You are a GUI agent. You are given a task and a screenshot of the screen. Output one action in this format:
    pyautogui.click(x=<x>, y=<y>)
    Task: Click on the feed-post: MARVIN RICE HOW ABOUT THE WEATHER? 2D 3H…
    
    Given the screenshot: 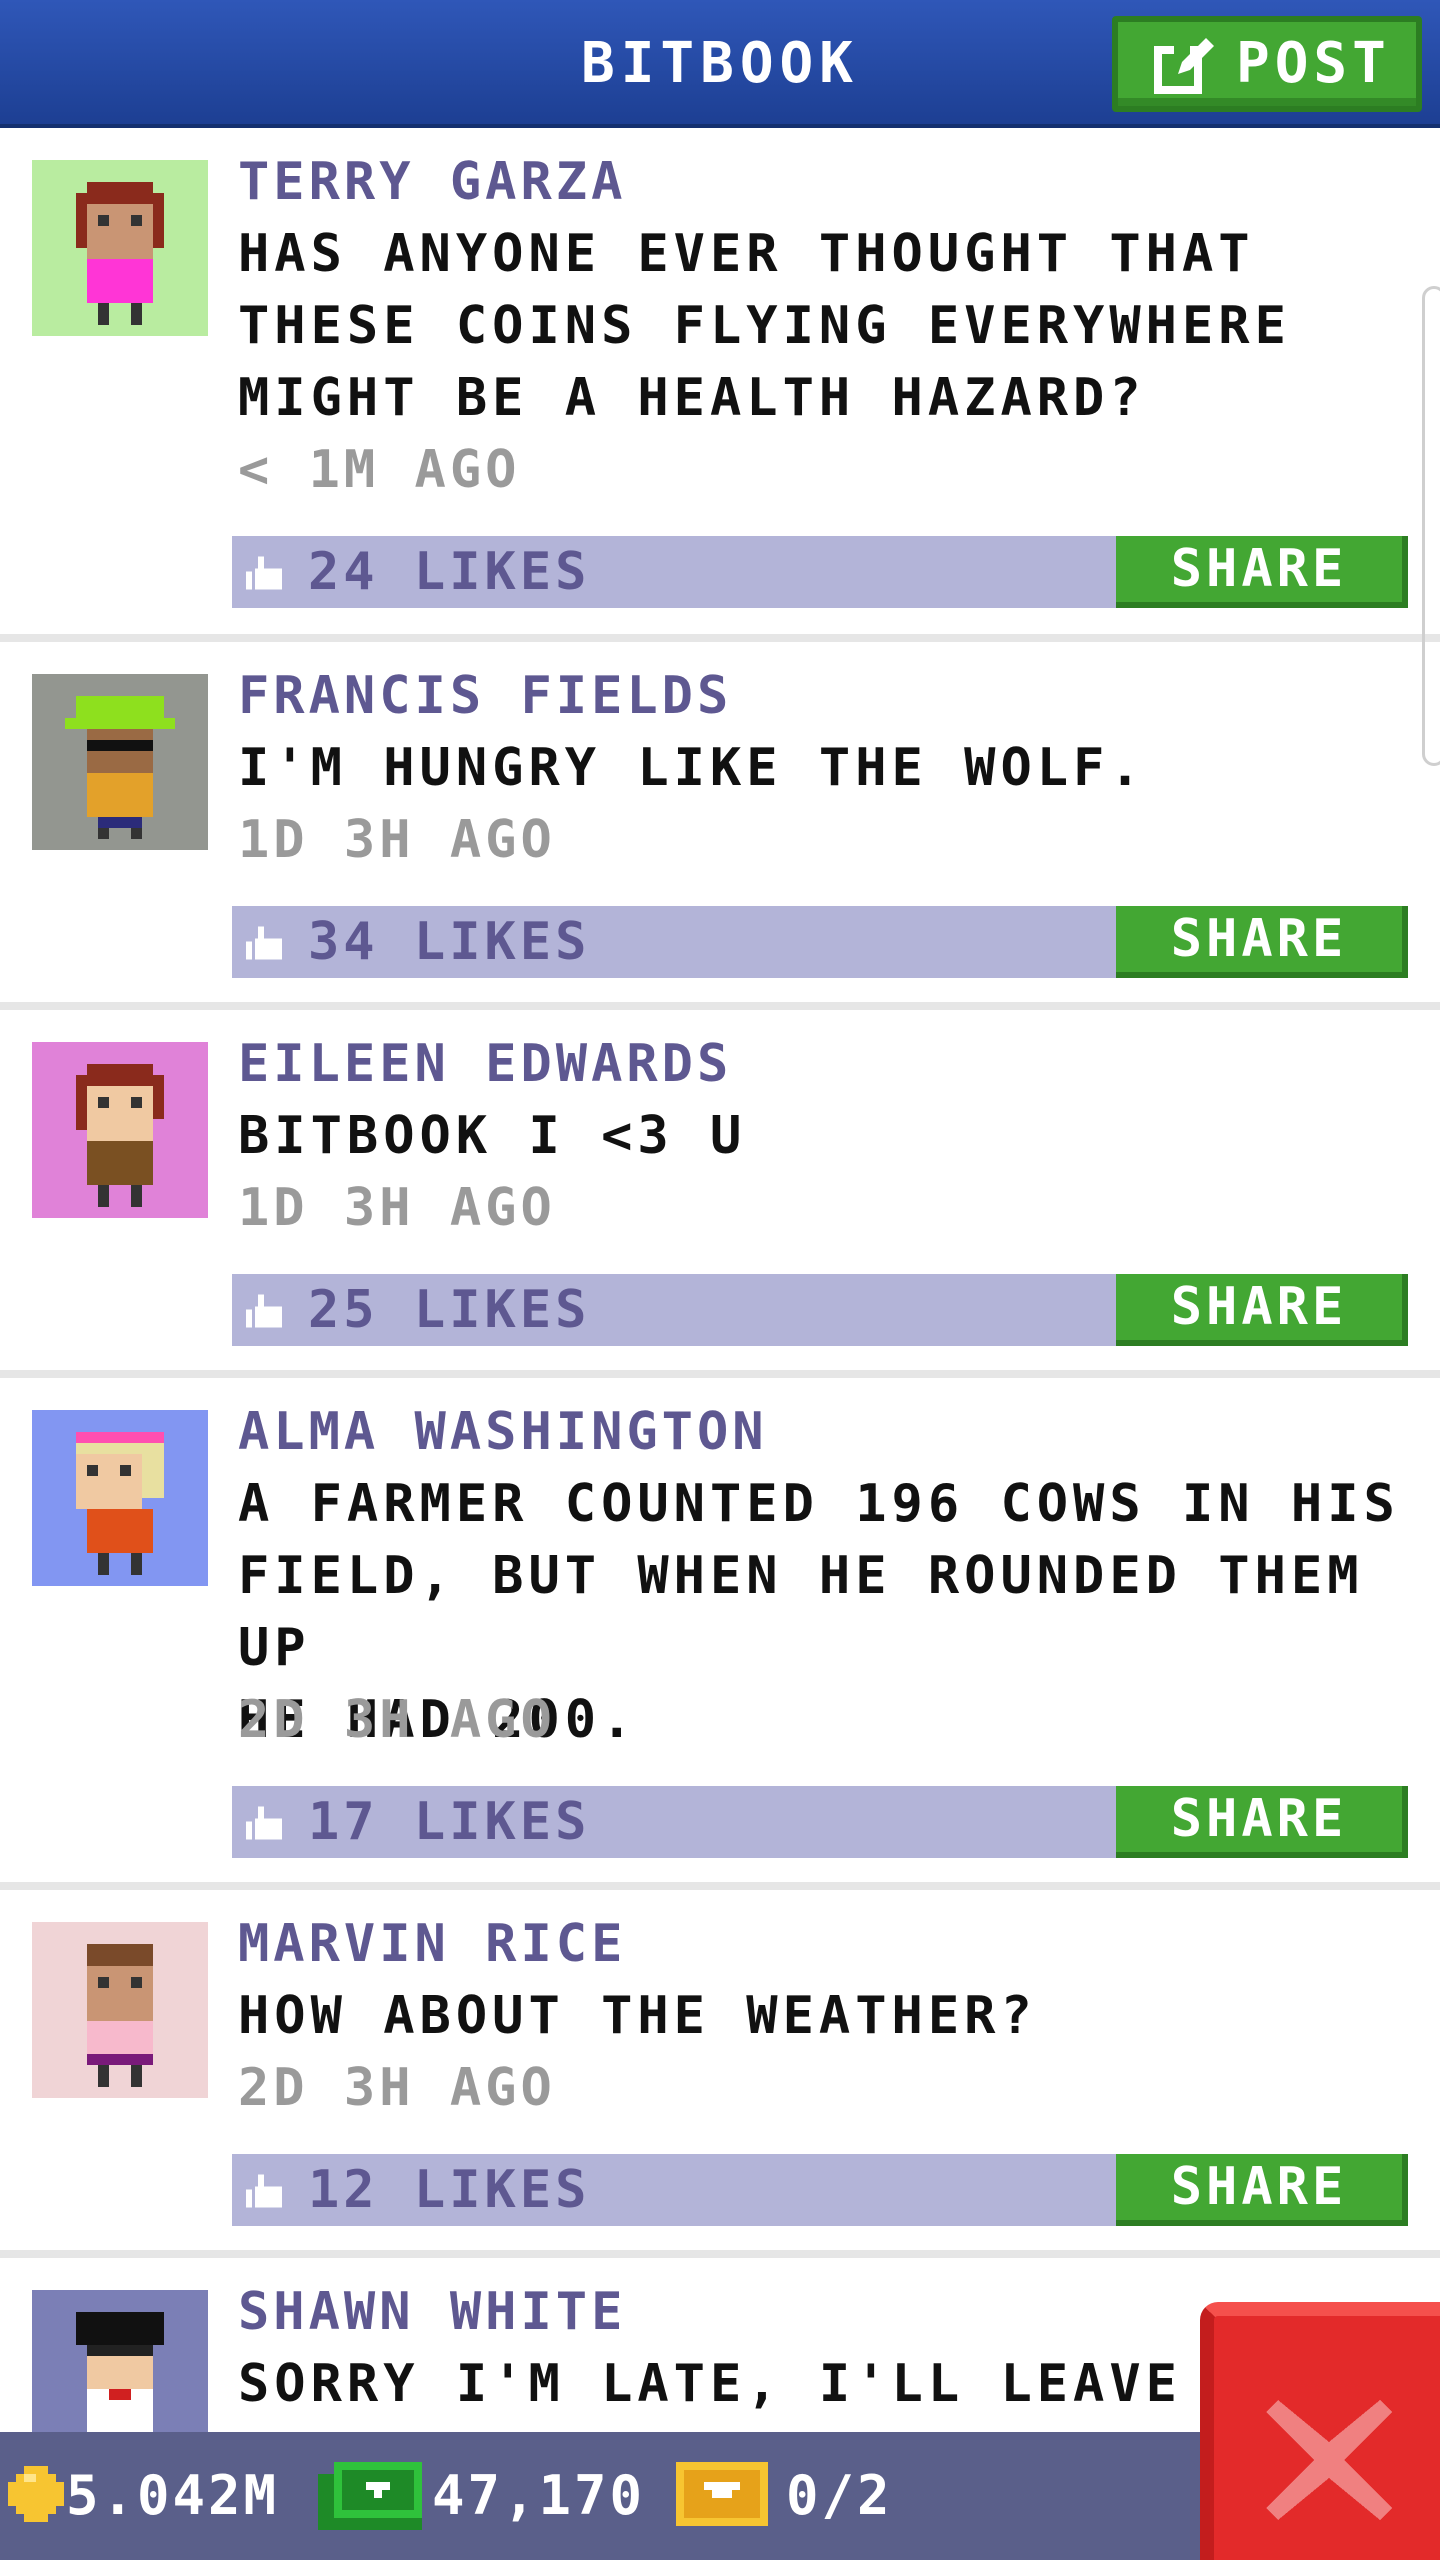 What is the action you would take?
    pyautogui.click(x=720, y=2074)
    